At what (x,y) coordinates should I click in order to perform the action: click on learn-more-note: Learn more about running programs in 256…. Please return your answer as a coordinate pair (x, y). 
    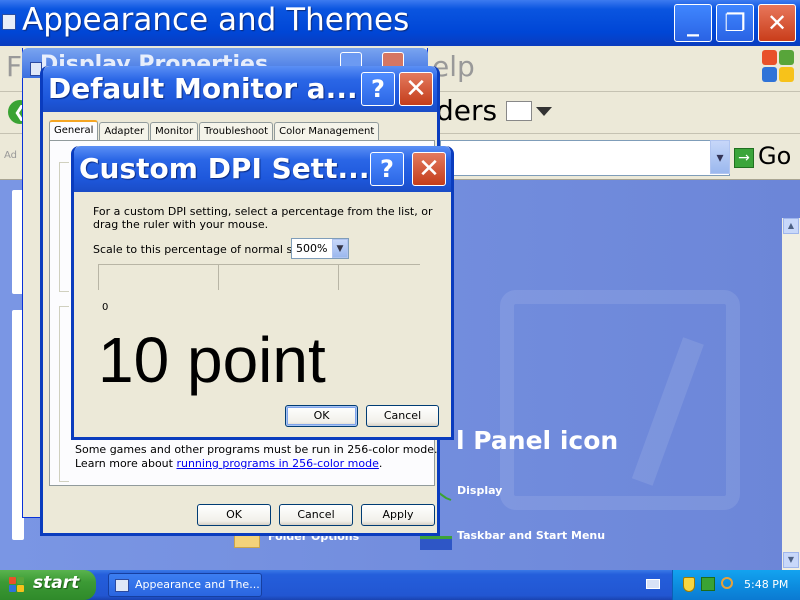
    Looking at the image, I should click on (228, 463).